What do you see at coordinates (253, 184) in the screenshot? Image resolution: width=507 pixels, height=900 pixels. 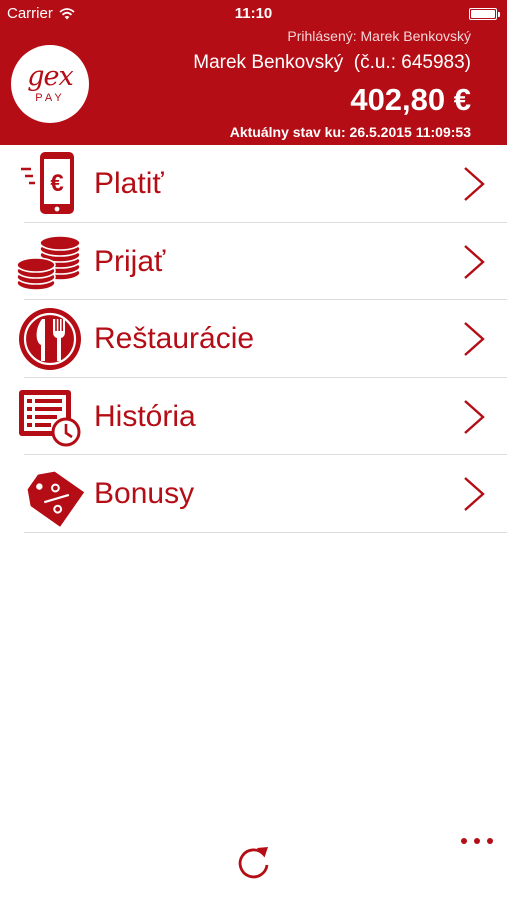 I see `menu-item-pay: € Platiť` at bounding box center [253, 184].